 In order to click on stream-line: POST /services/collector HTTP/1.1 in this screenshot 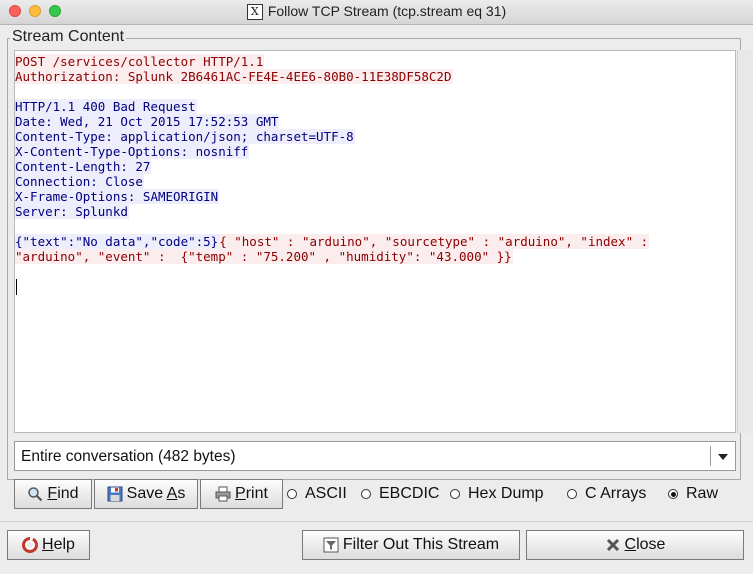, I will do `click(332, 61)`.